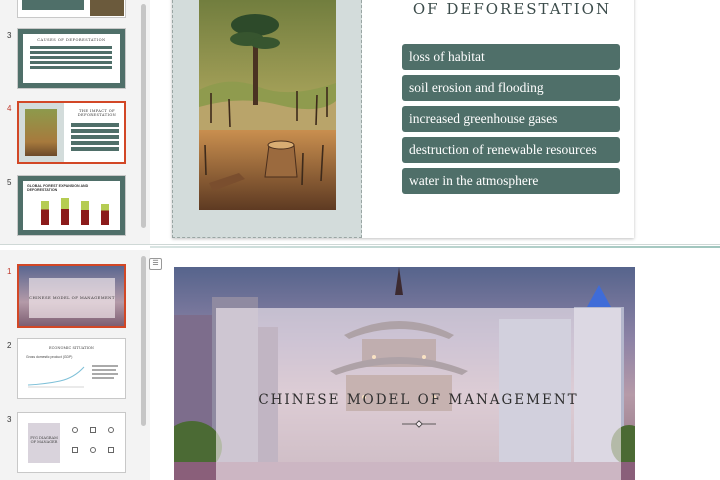  What do you see at coordinates (71, 442) in the screenshot?
I see `slide-thumbnail-3: PYG DIAGRAM OF MANAGER` at bounding box center [71, 442].